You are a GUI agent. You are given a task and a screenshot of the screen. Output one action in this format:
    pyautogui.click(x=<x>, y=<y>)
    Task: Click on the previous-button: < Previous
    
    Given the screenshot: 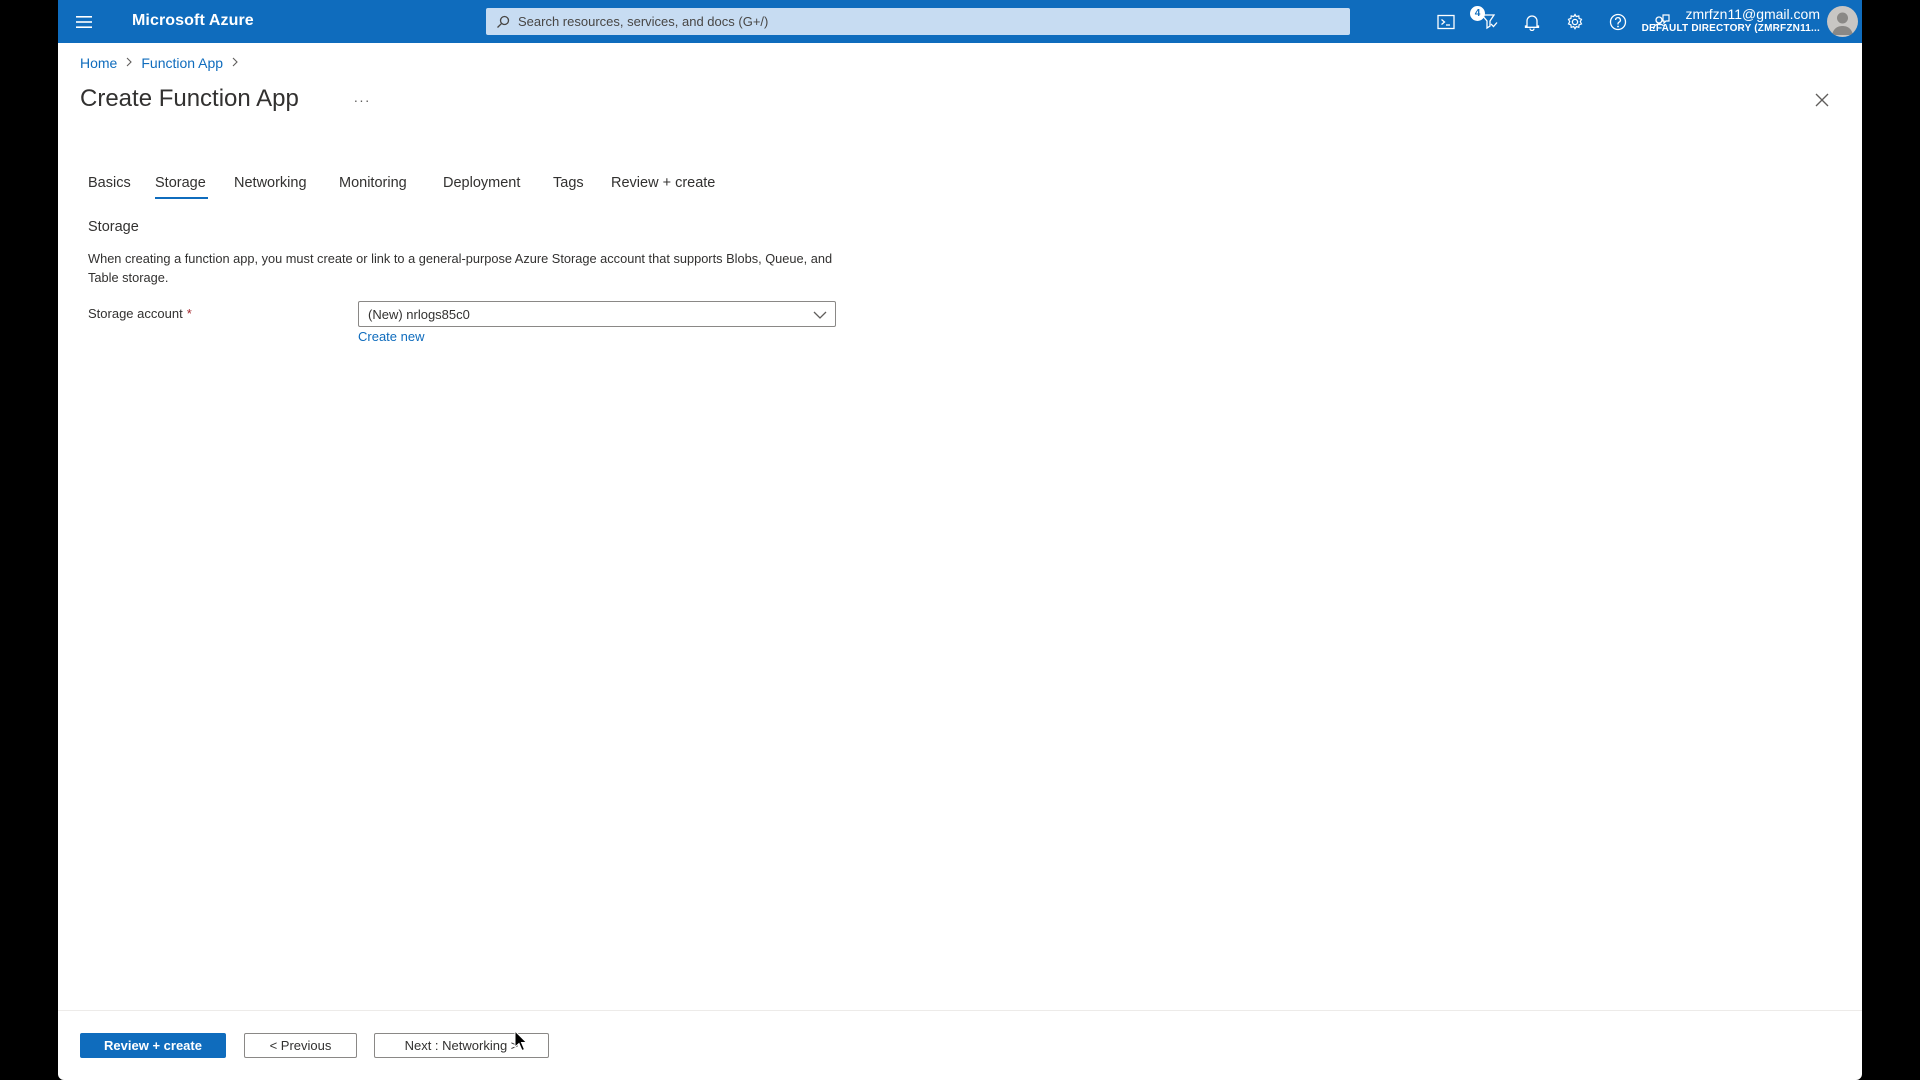 What is the action you would take?
    pyautogui.click(x=300, y=1045)
    